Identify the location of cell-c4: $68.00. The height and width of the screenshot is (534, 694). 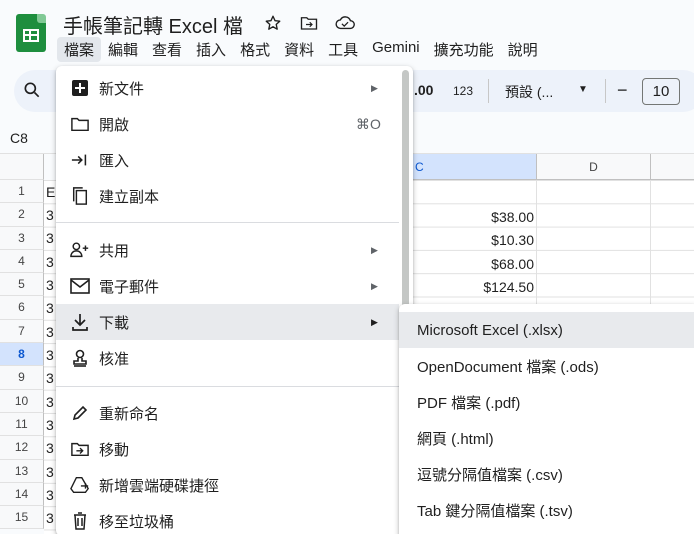
(487, 264).